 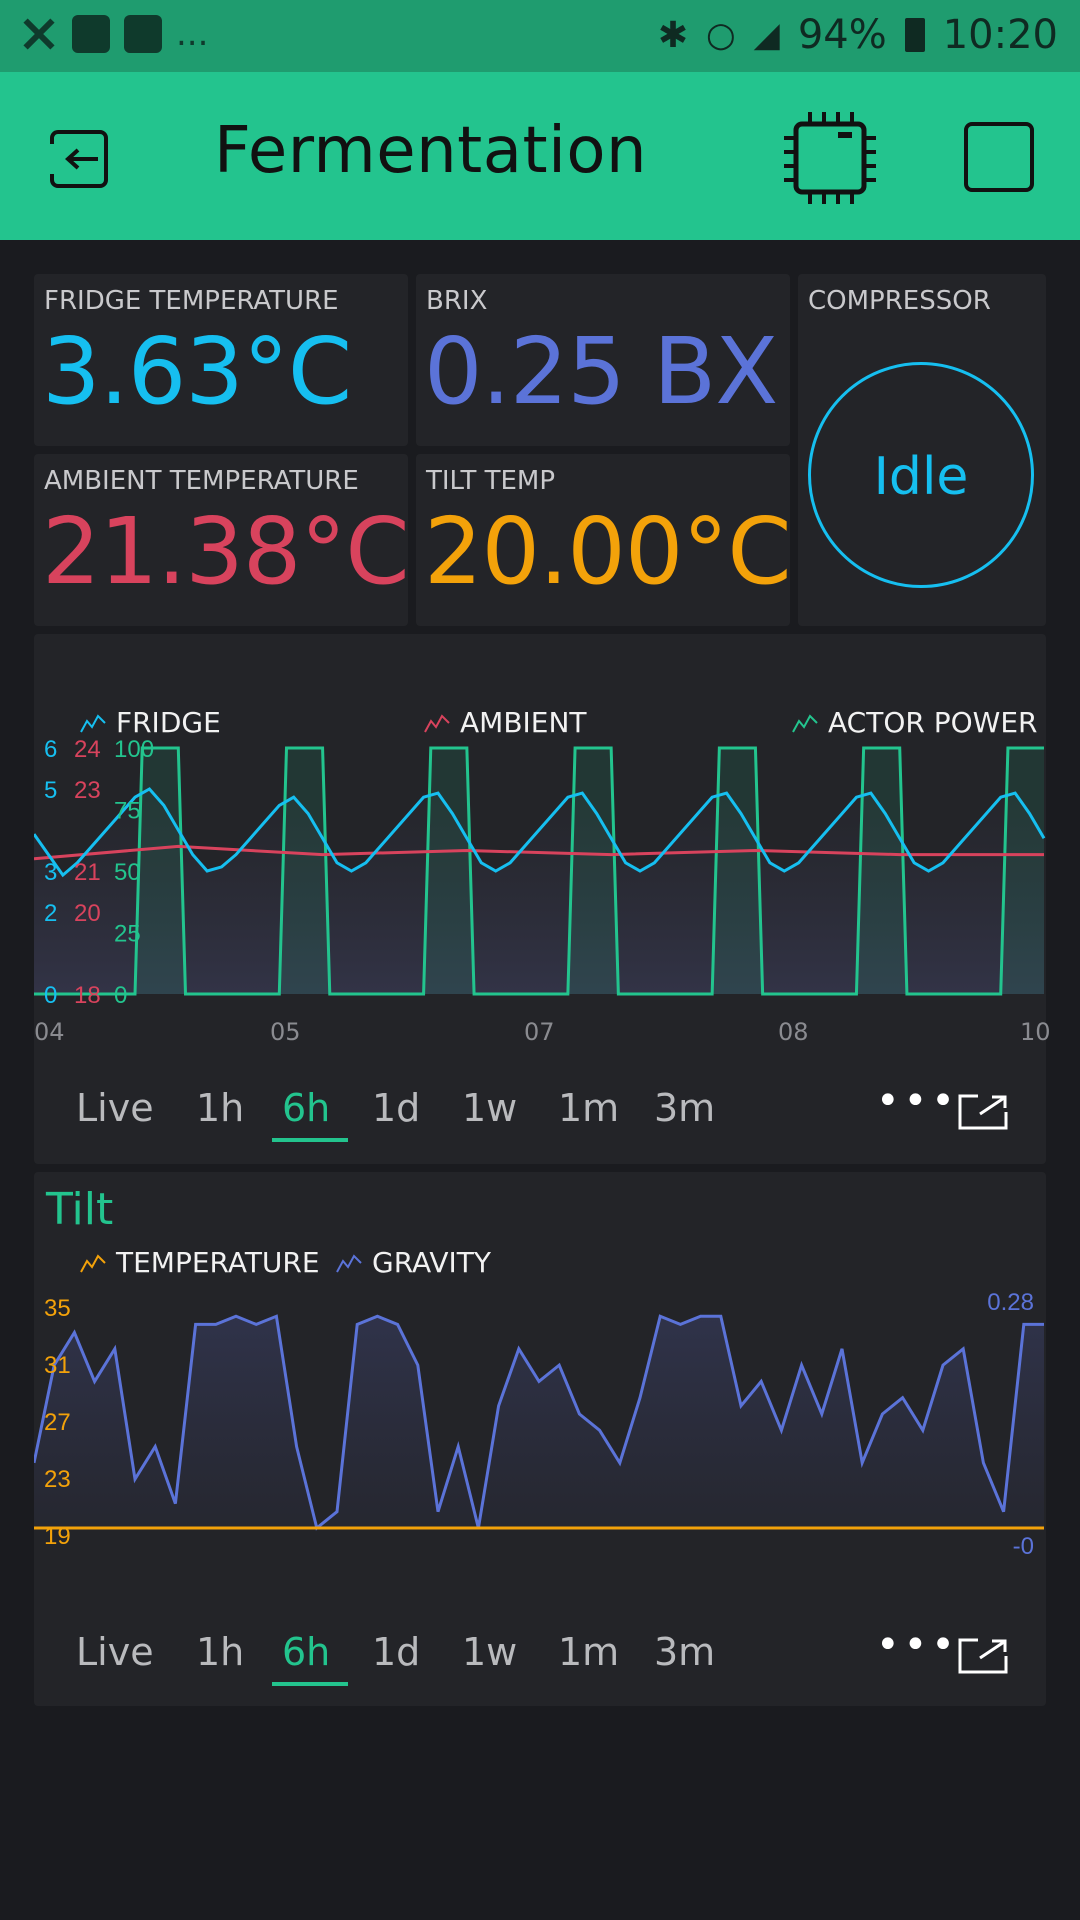 I want to click on compressor-state: Idle, so click(x=921, y=477).